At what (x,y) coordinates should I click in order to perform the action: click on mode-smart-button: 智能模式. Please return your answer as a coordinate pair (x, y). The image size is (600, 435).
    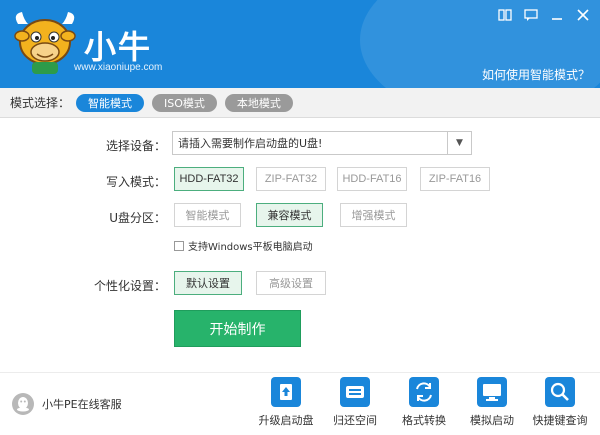
    Looking at the image, I should click on (110, 102).